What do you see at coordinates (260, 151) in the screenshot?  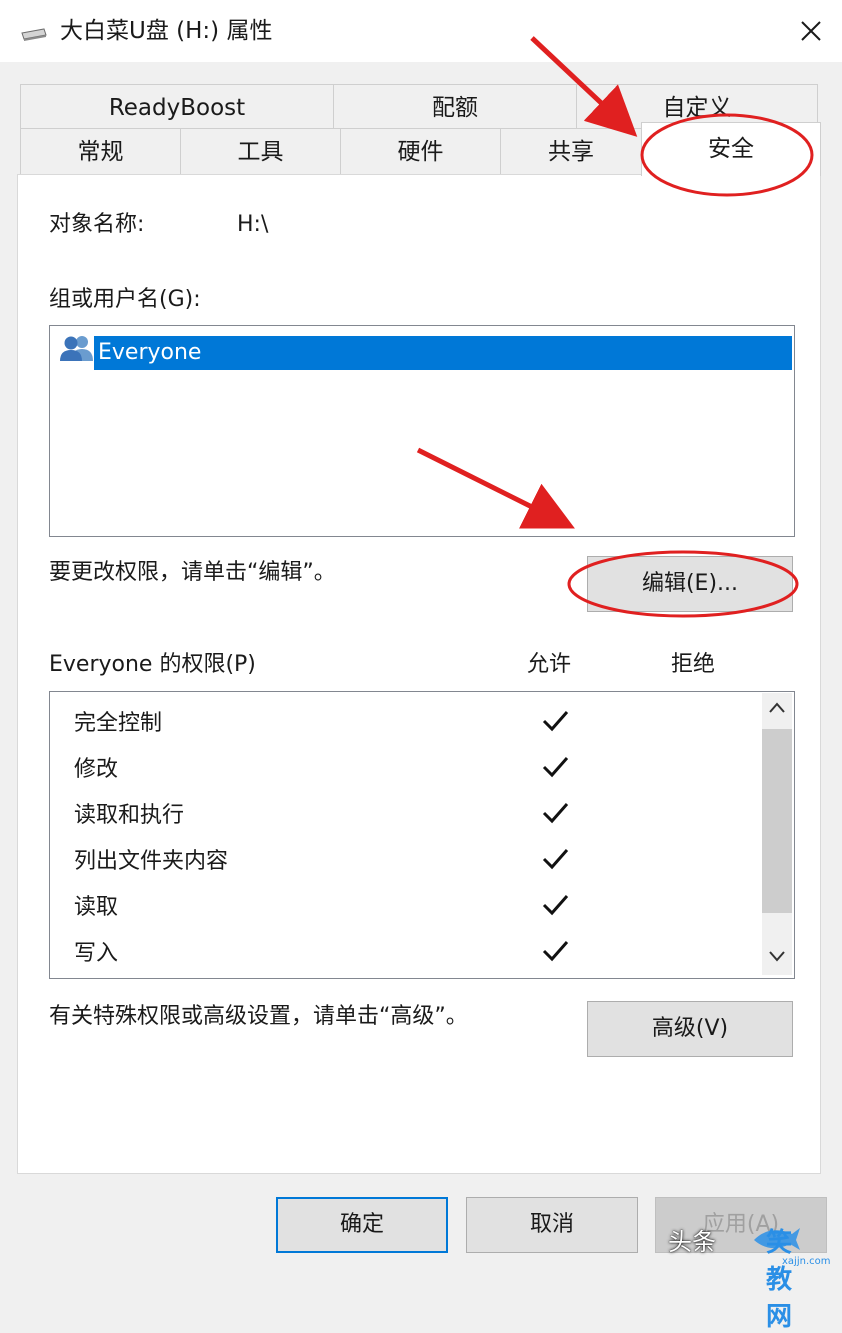 I see `tab-tools: 工具` at bounding box center [260, 151].